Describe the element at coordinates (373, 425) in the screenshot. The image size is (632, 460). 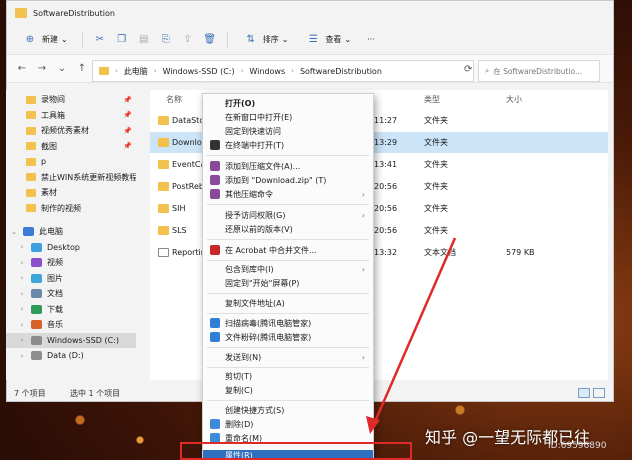
I see `arrow-head` at that location.